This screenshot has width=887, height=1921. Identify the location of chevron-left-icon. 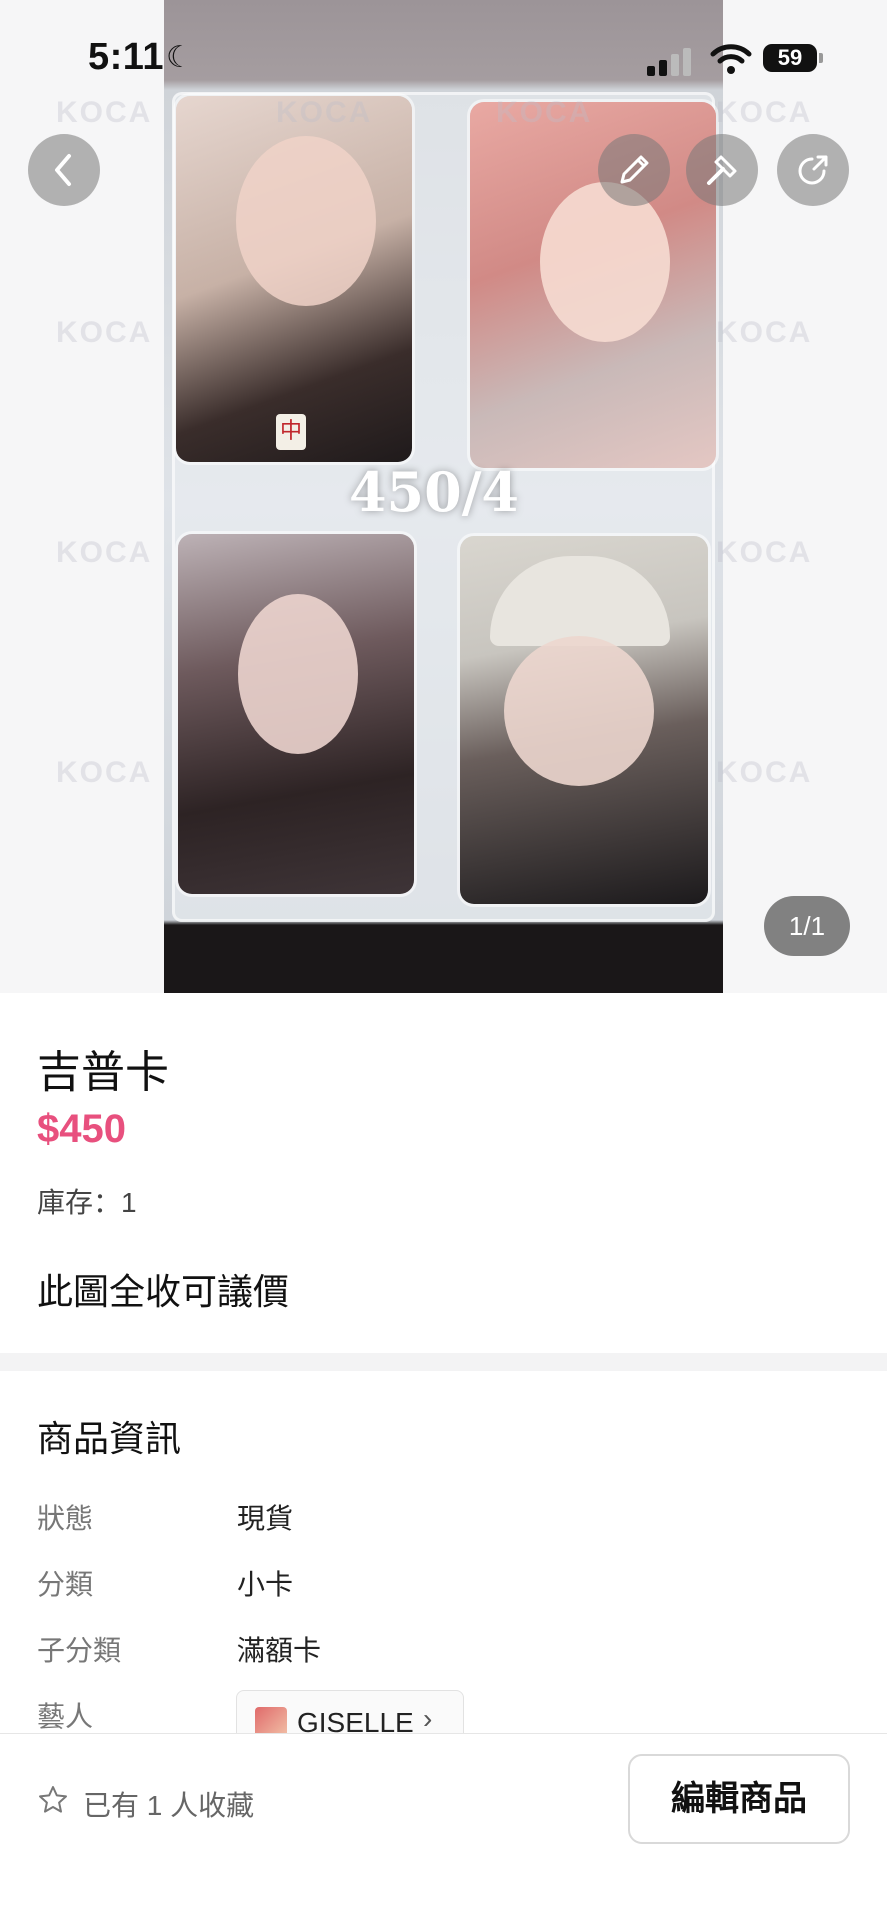
(63, 170).